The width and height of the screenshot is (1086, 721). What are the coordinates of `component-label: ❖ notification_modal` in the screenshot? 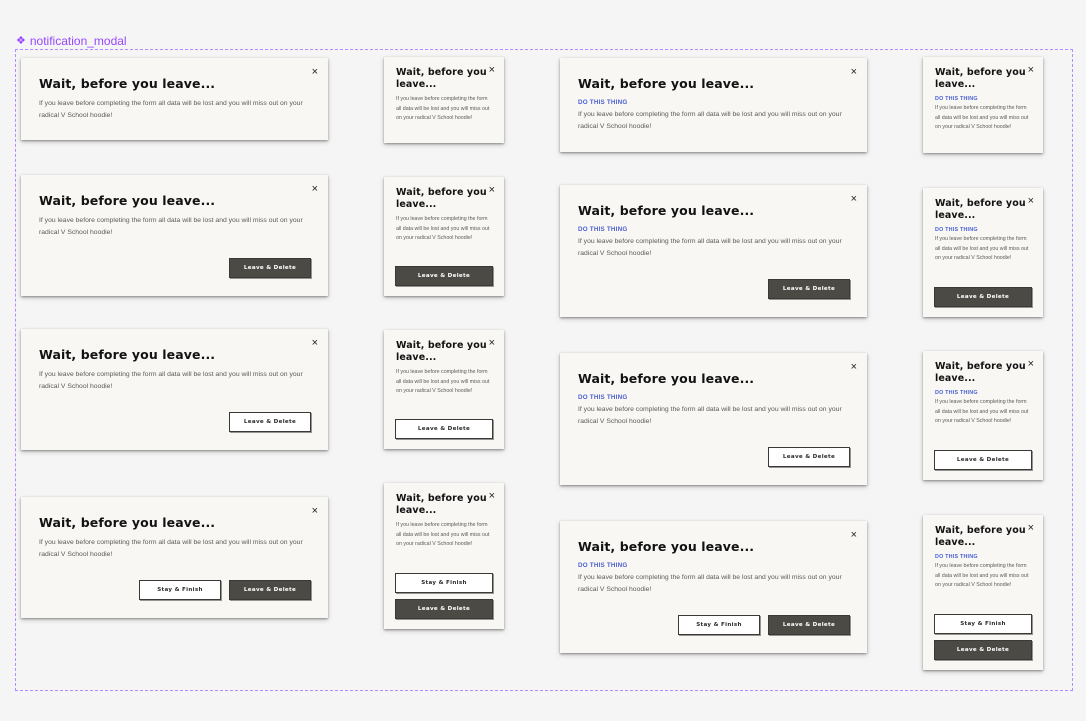 It's located at (71, 41).